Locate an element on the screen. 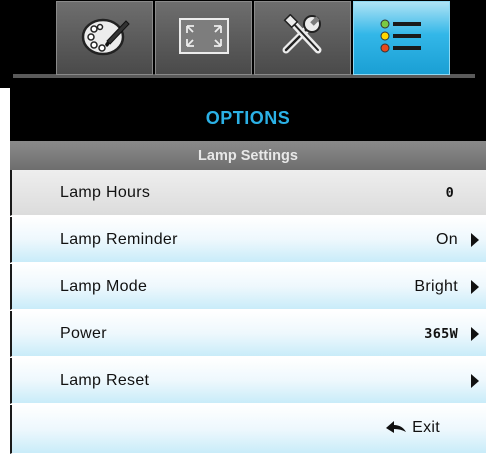 The image size is (486, 454). tab-options is located at coordinates (401, 38).